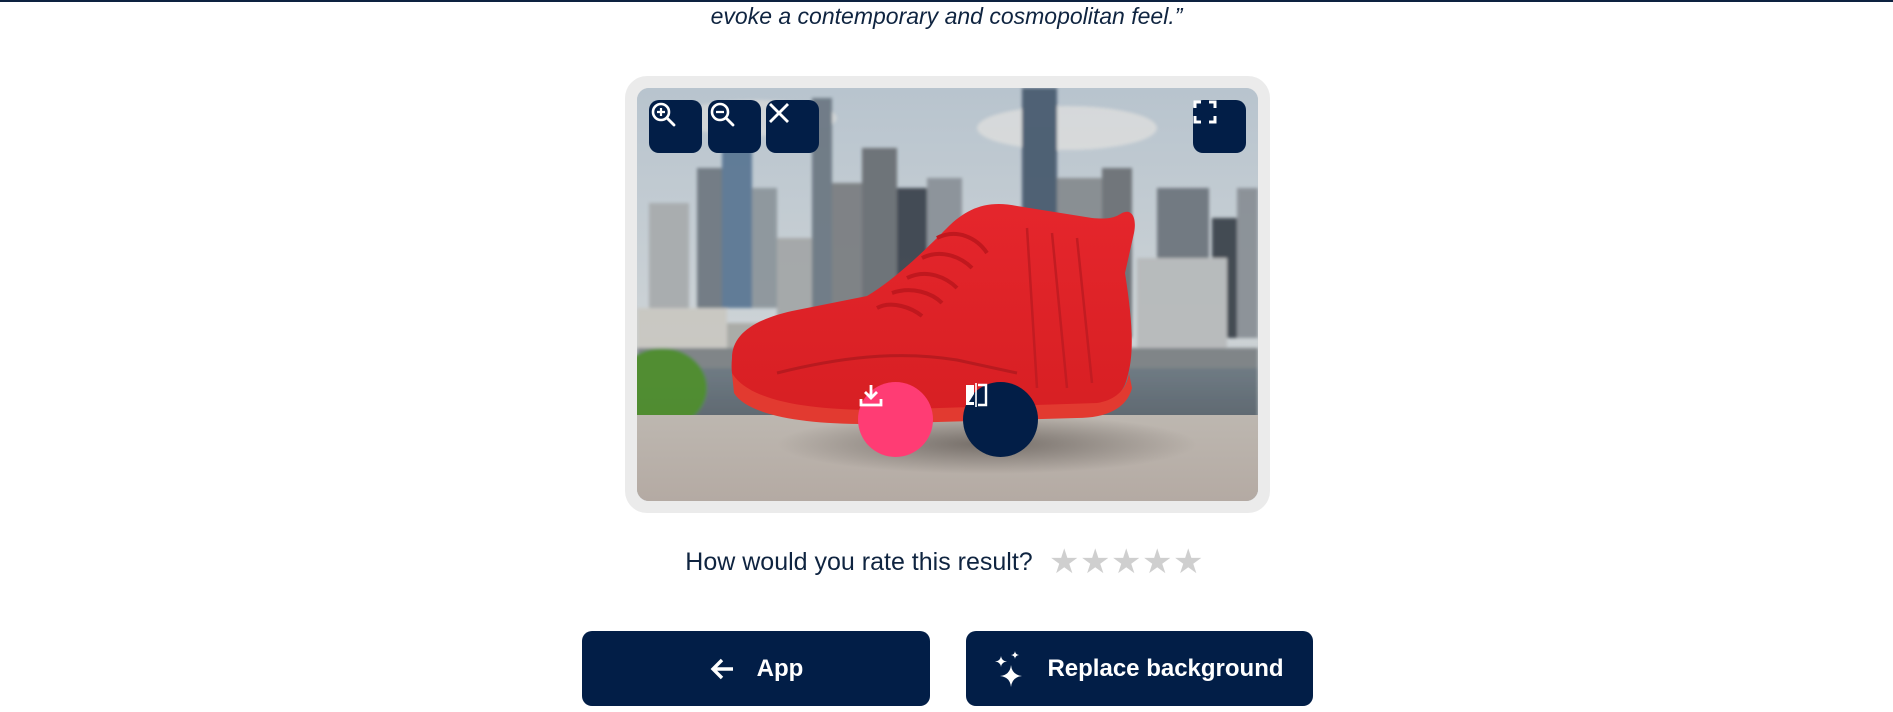 The width and height of the screenshot is (1893, 712). Describe the element at coordinates (779, 113) in the screenshot. I see `close-icon` at that location.